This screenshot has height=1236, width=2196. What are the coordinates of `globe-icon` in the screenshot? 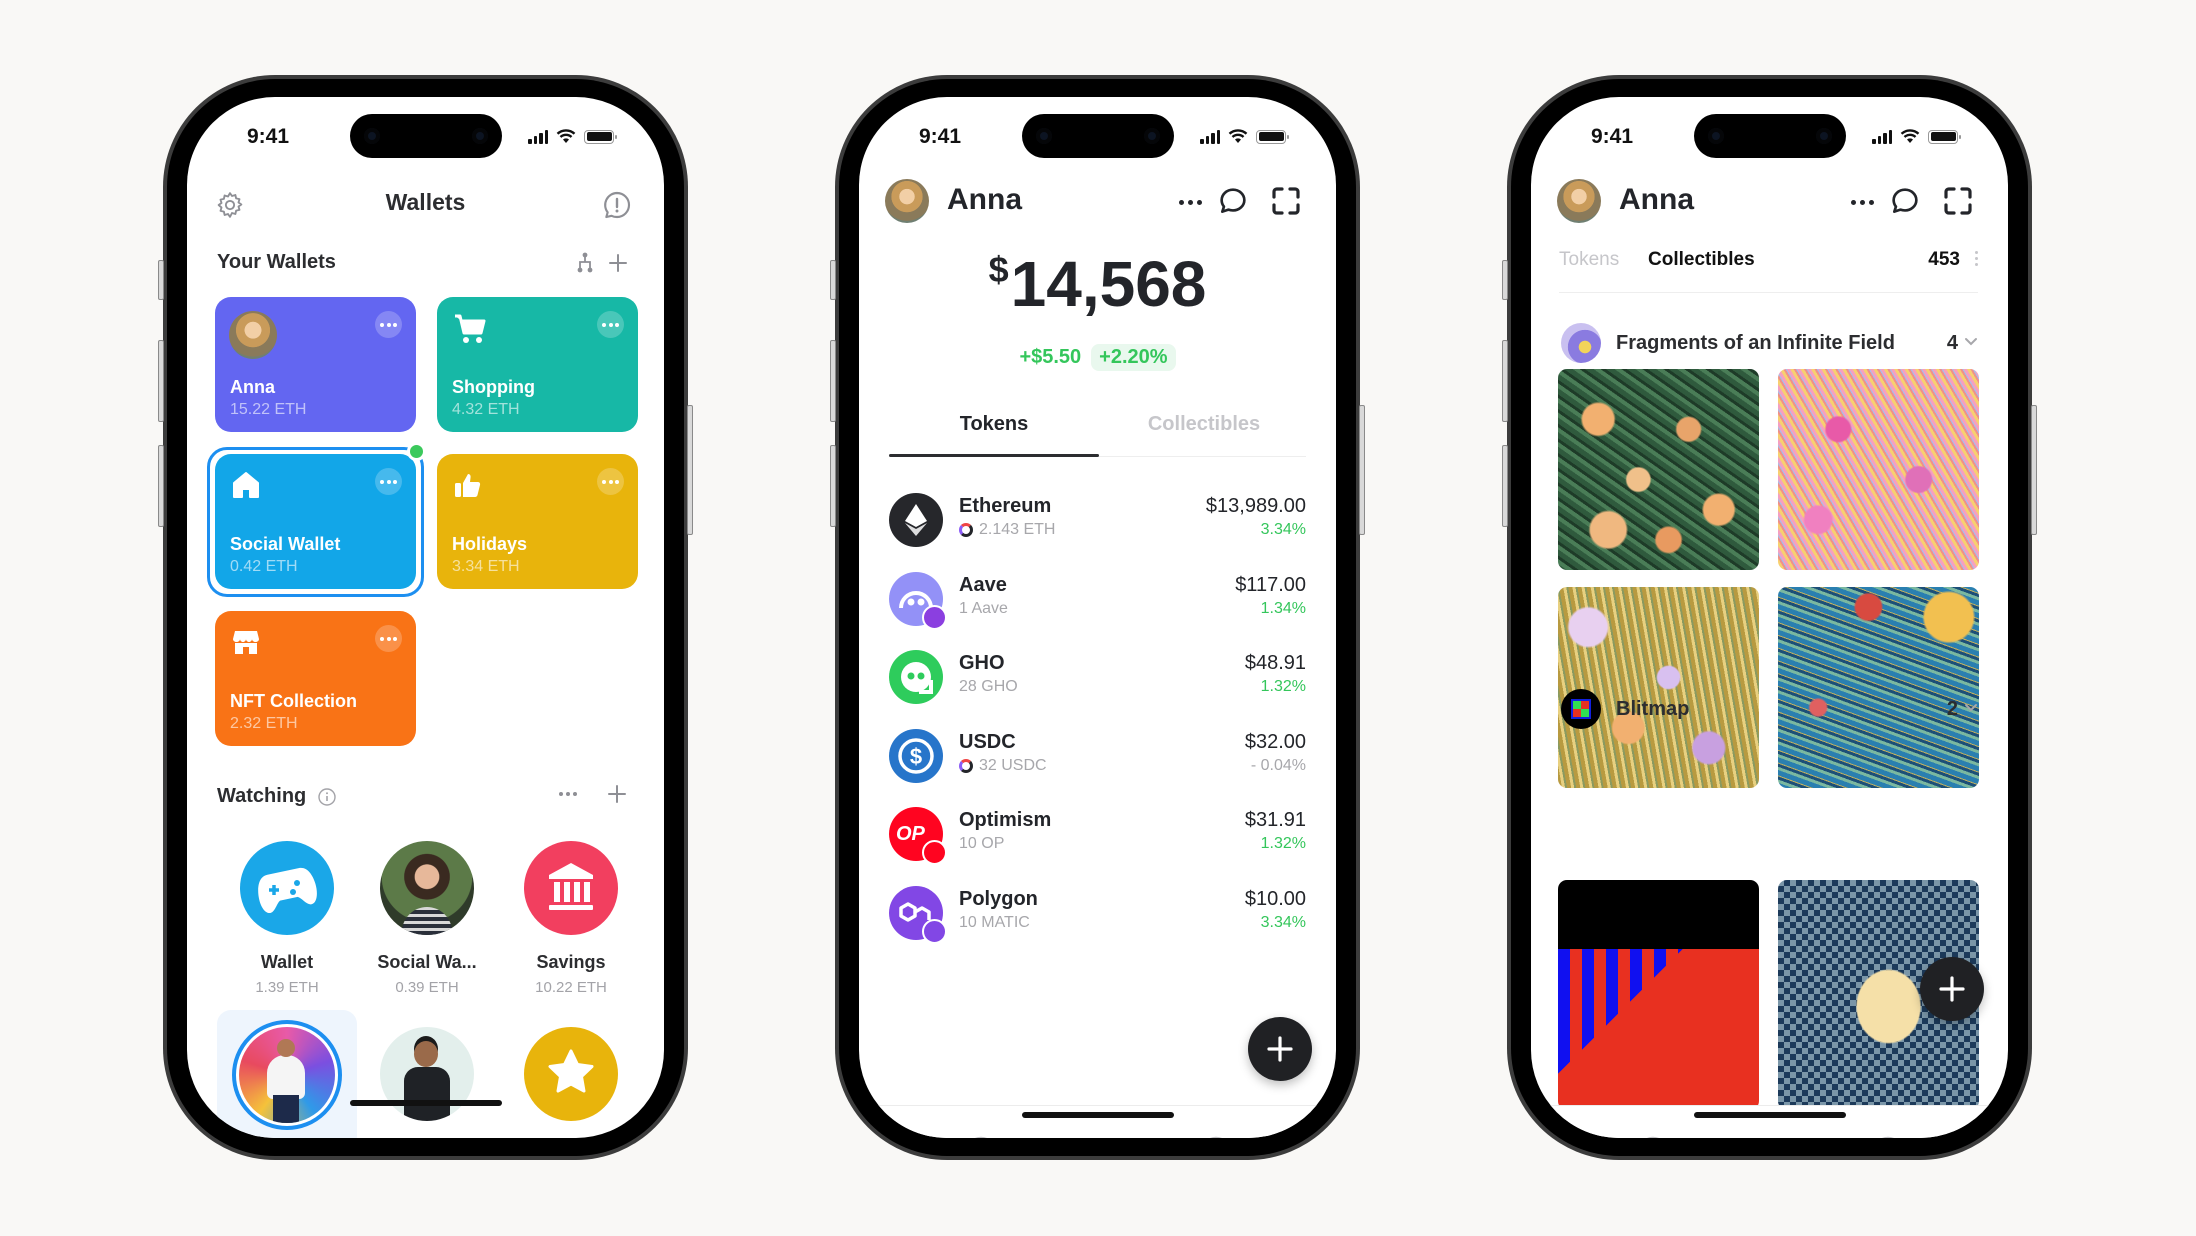 It's located at (1888, 1136).